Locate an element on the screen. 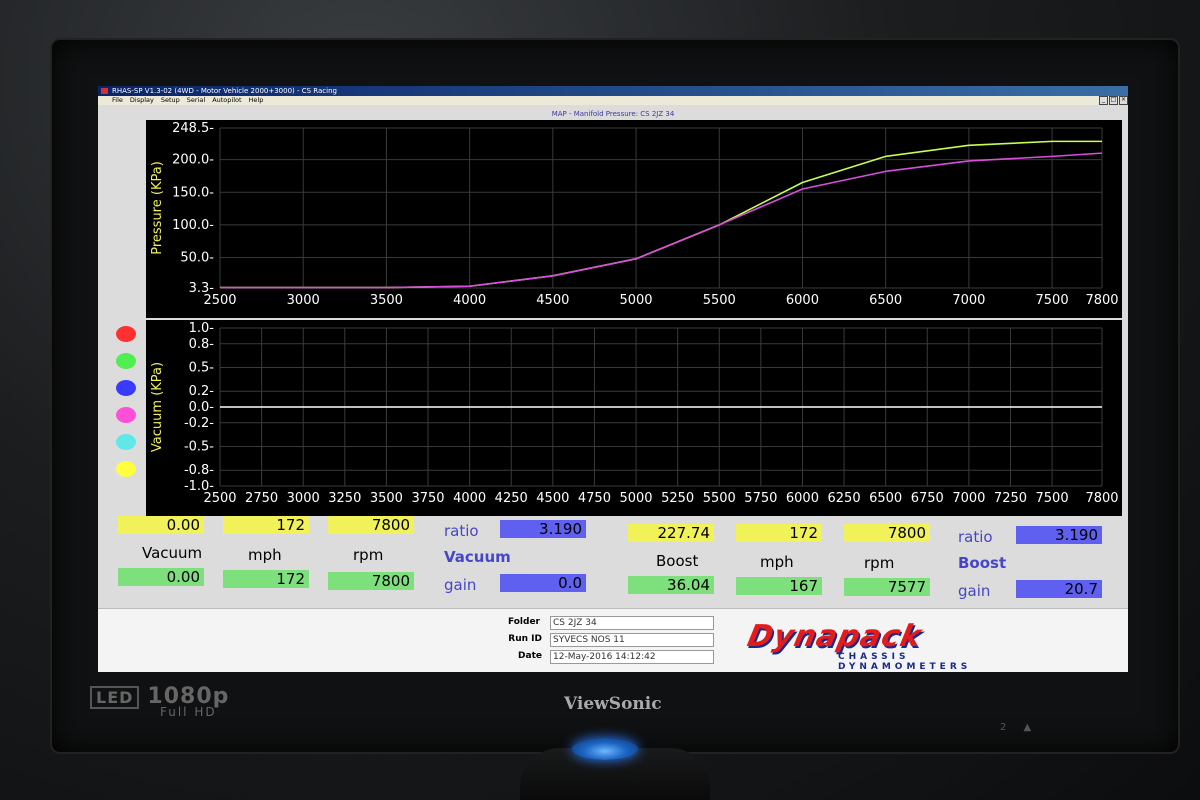 This screenshot has height=800, width=1200. y-tick-label: 1.0- is located at coordinates (202, 328).